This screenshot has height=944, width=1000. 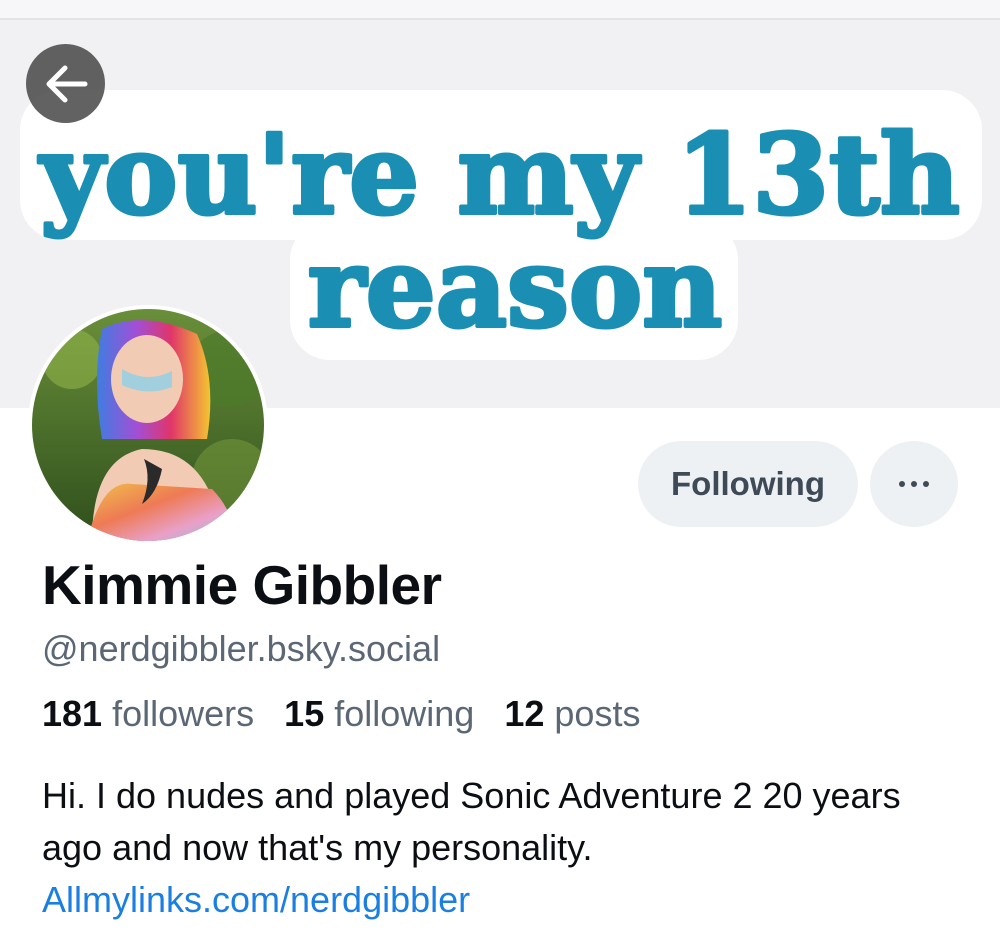 I want to click on posts-label: posts, so click(x=597, y=713).